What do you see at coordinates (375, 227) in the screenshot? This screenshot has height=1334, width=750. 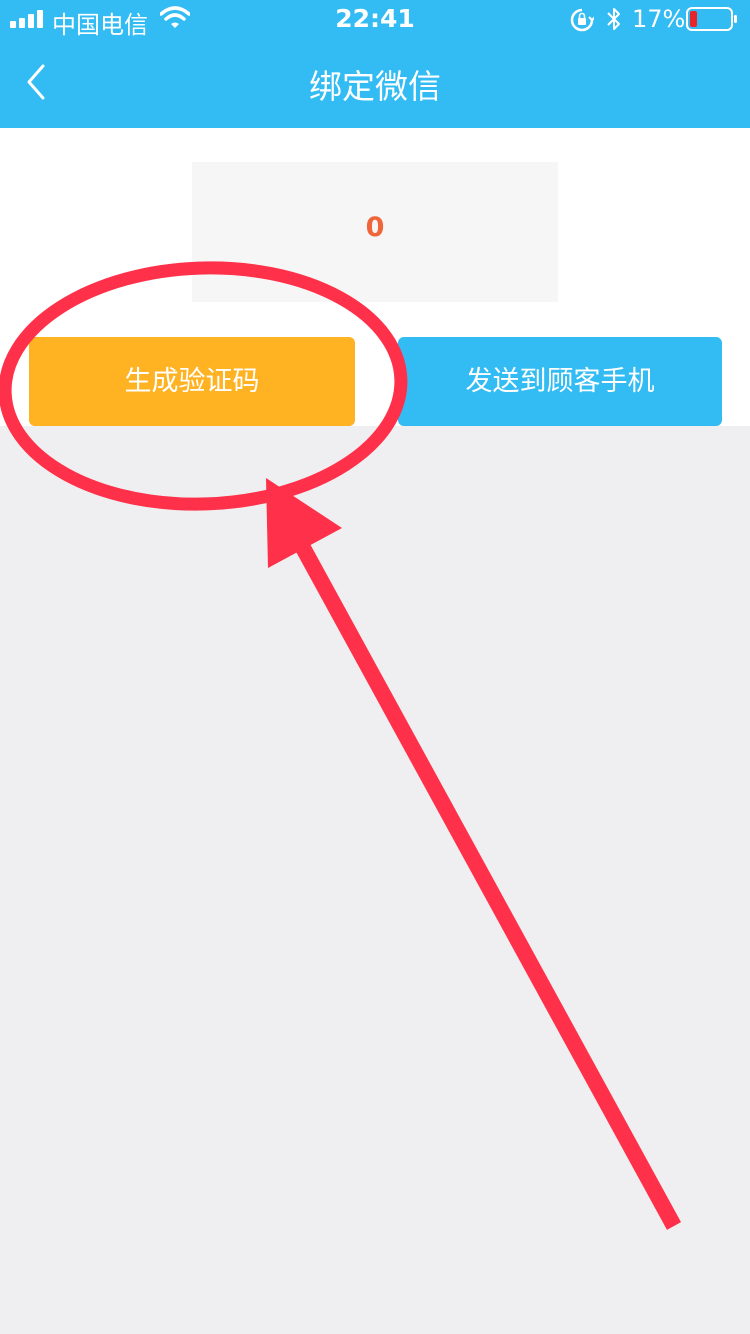 I see `verification-code-value: 0` at bounding box center [375, 227].